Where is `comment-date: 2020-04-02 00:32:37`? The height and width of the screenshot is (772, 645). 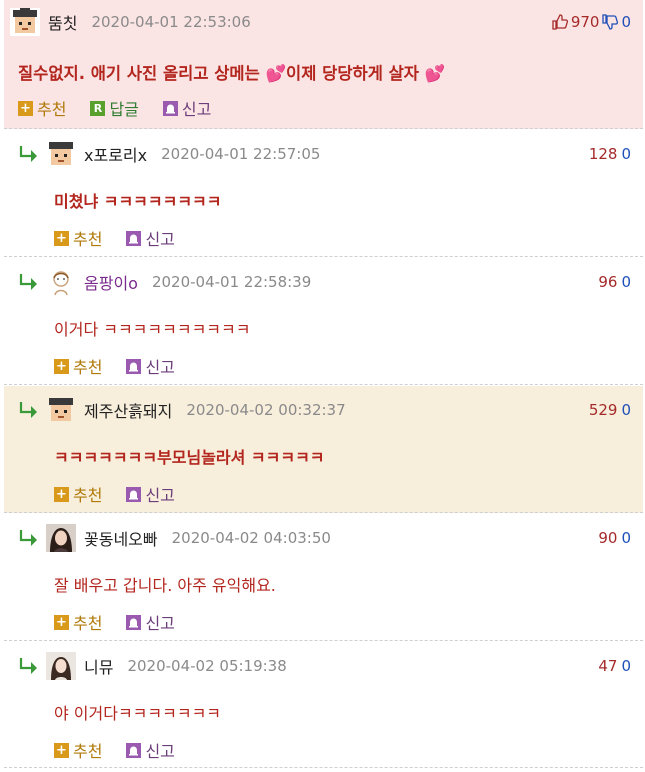
comment-date: 2020-04-02 00:32:37 is located at coordinates (266, 410).